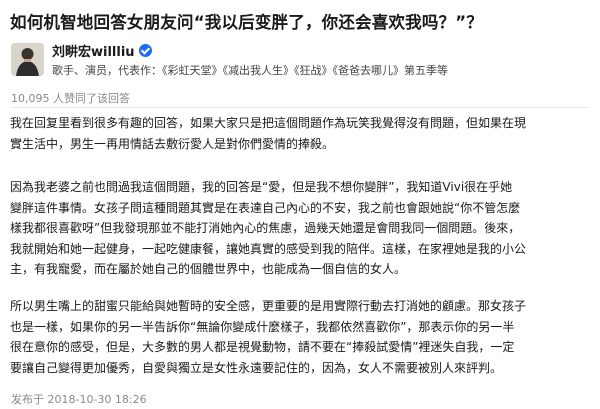 Image resolution: width=600 pixels, height=409 pixels. Describe the element at coordinates (302, 21) in the screenshot. I see `question-title: 如何机智地回答女朋友问“我以后变胖了，你还会喜欢我吗？”？` at that location.